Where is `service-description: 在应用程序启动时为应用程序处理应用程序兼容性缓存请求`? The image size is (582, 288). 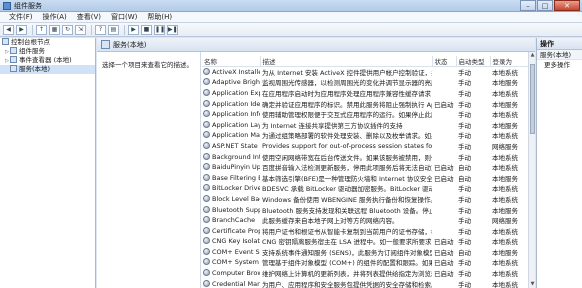
service-description: 在应用程序启动时为应用程序处理应用程序兼容性缓存请求 is located at coordinates (346, 93).